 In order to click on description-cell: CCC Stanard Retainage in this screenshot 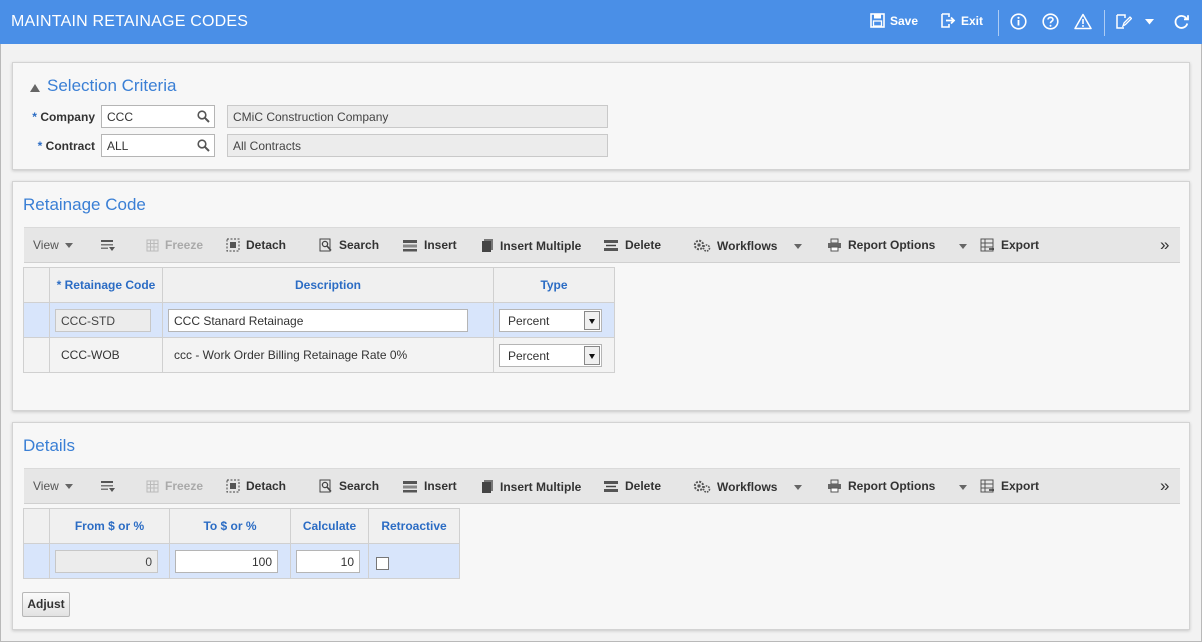, I will do `click(328, 320)`.